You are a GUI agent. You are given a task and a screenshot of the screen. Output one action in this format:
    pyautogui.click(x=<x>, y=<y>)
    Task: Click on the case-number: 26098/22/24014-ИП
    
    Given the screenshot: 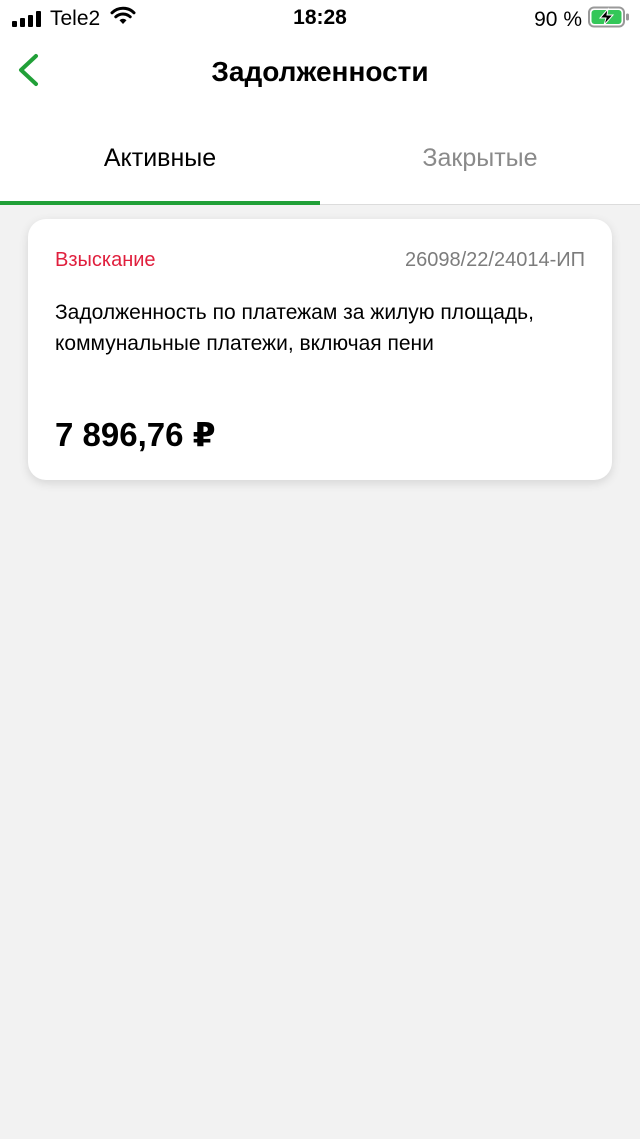 What is the action you would take?
    pyautogui.click(x=495, y=260)
    